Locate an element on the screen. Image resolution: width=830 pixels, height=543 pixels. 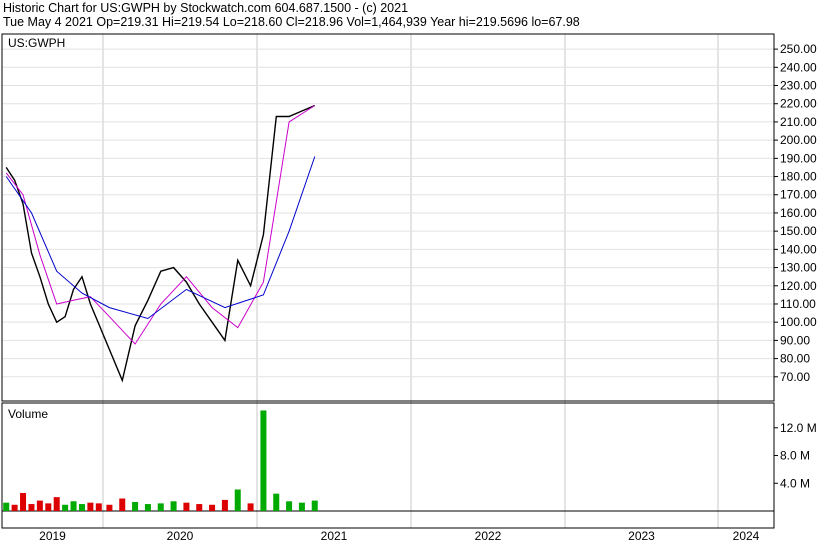
volume-bars is located at coordinates (160, 460).